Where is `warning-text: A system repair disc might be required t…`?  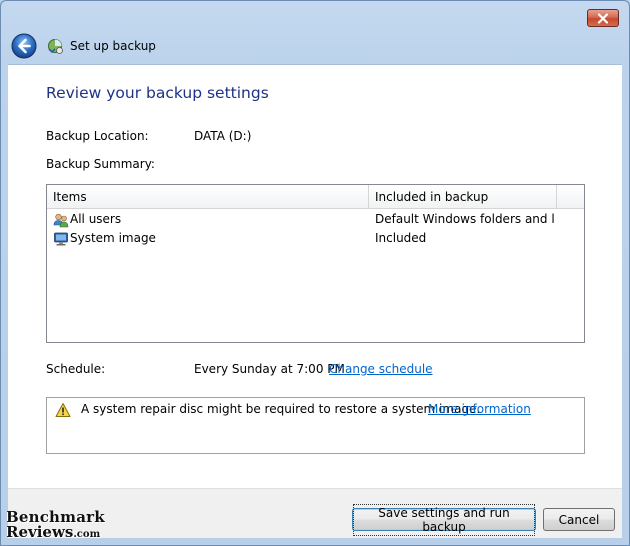
warning-text: A system repair disc might be required t… is located at coordinates (281, 409).